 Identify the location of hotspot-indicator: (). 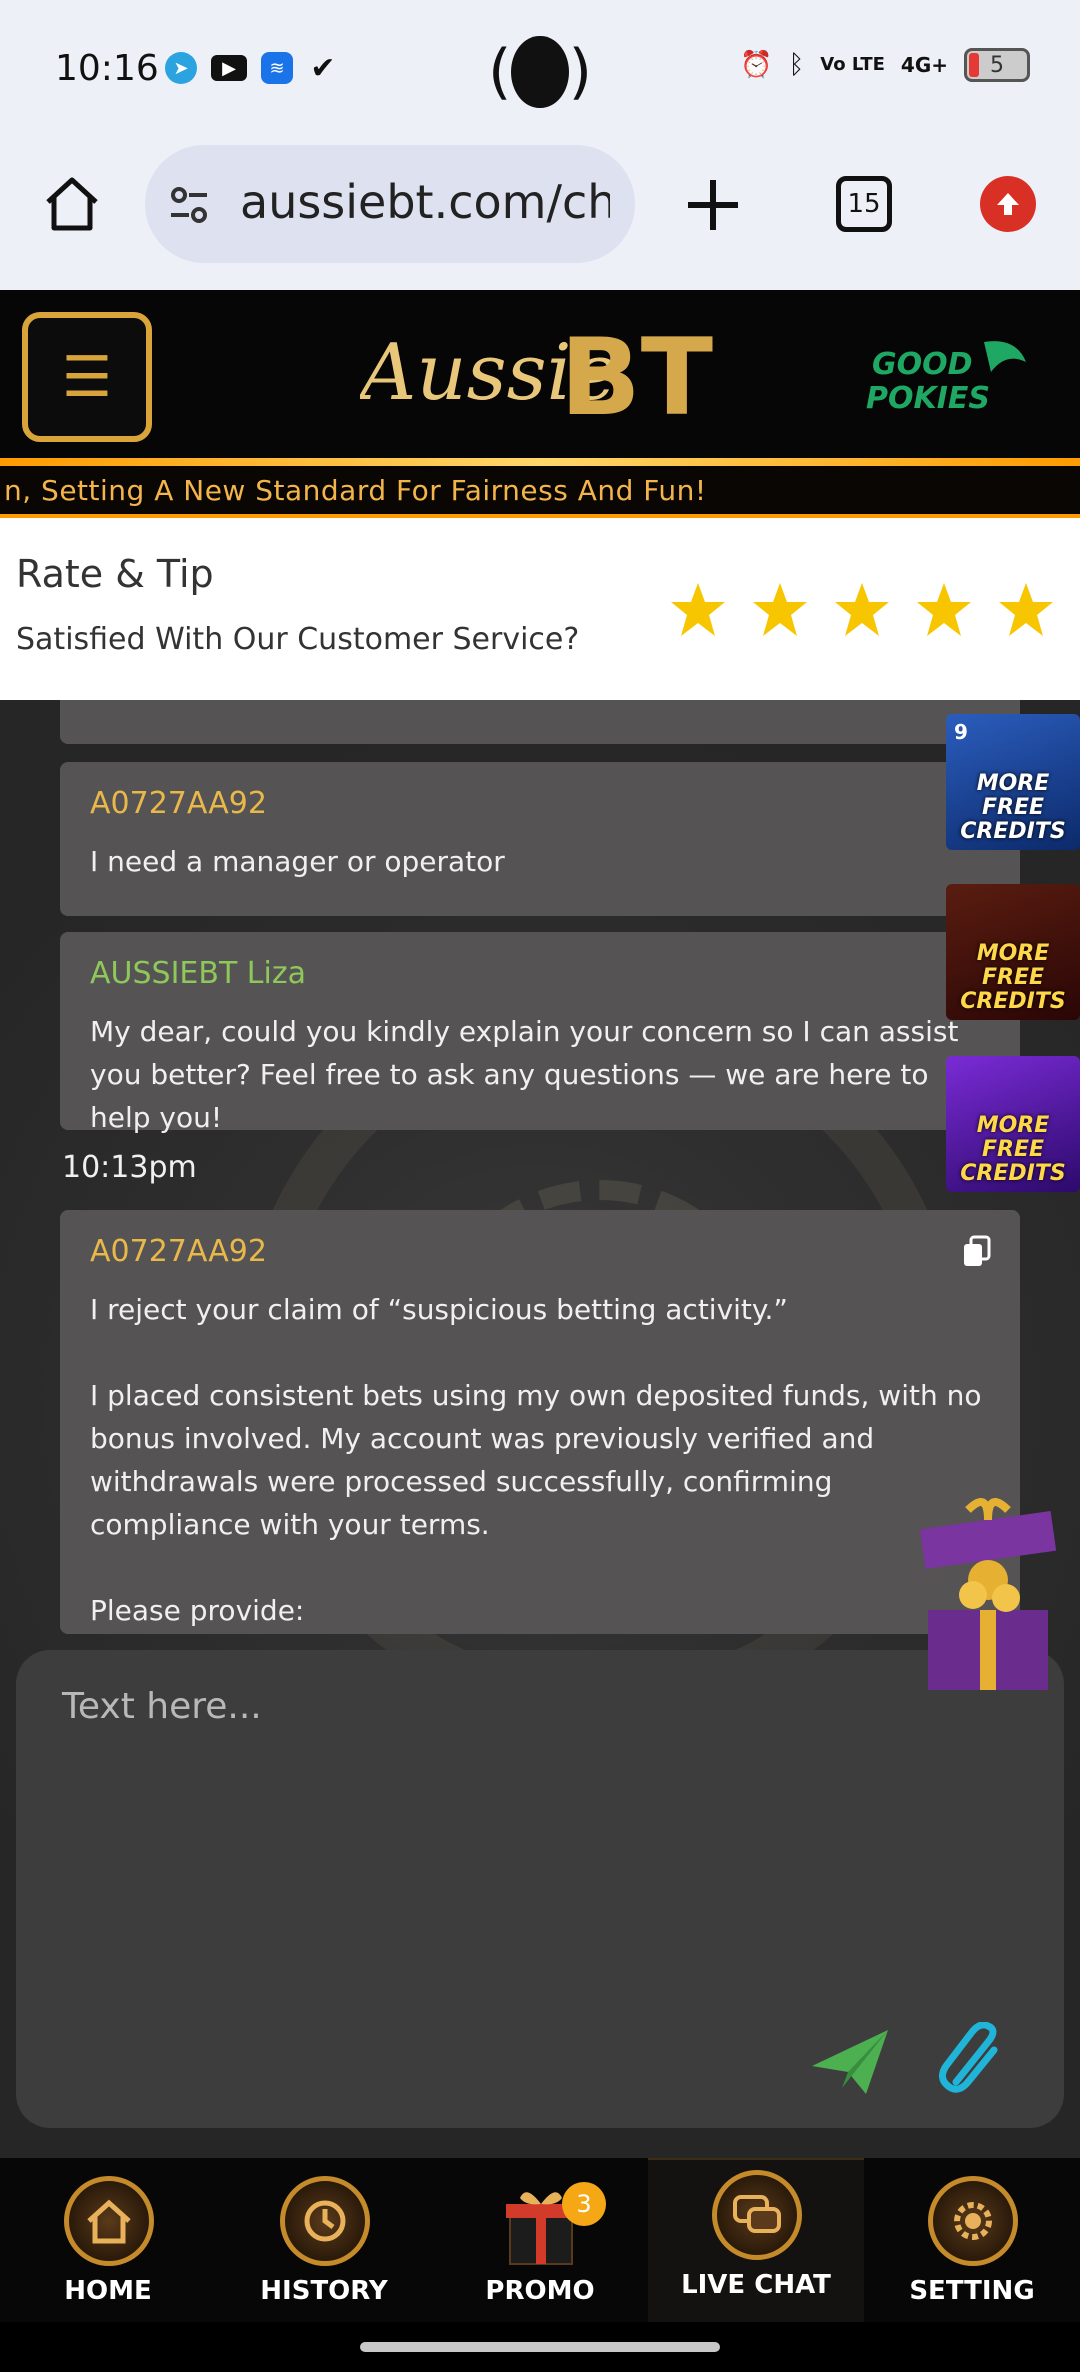
(540, 72).